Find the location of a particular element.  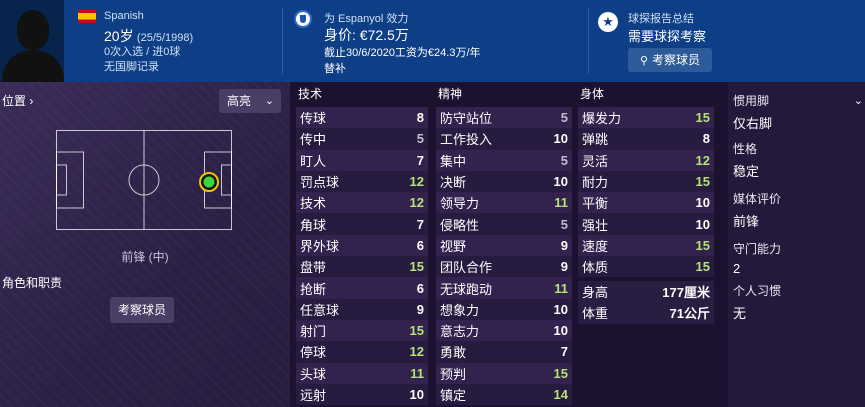

attribute-row: 传球 8 is located at coordinates (362, 118).